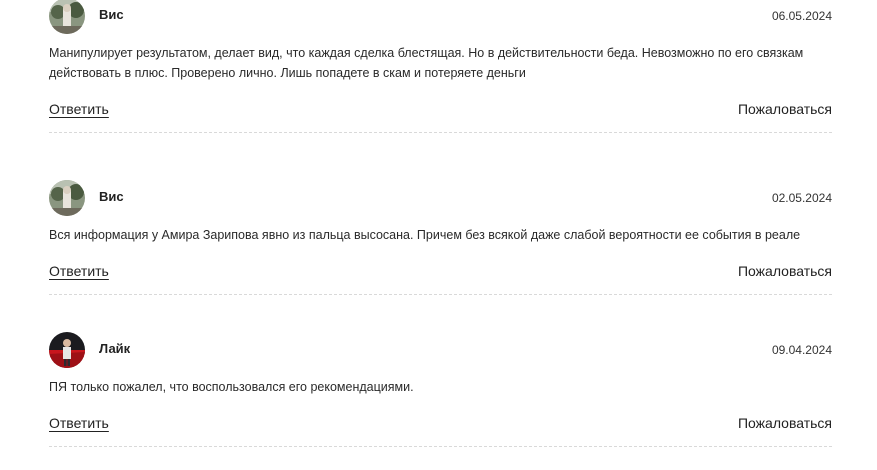  Describe the element at coordinates (801, 16) in the screenshot. I see `comment-date: 06.05.2024` at that location.